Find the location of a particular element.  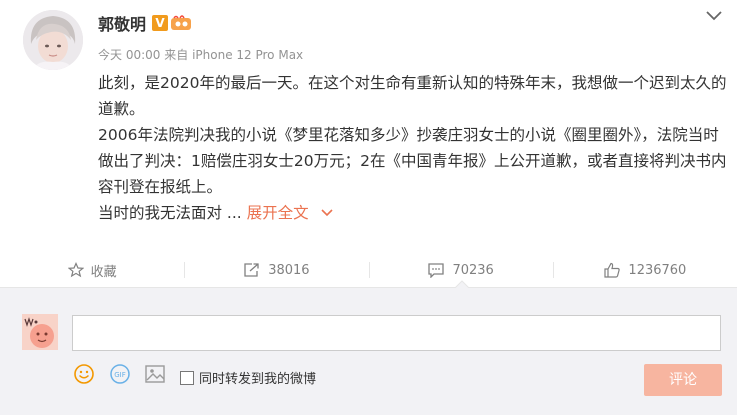

repost-count: 38016 is located at coordinates (289, 270).